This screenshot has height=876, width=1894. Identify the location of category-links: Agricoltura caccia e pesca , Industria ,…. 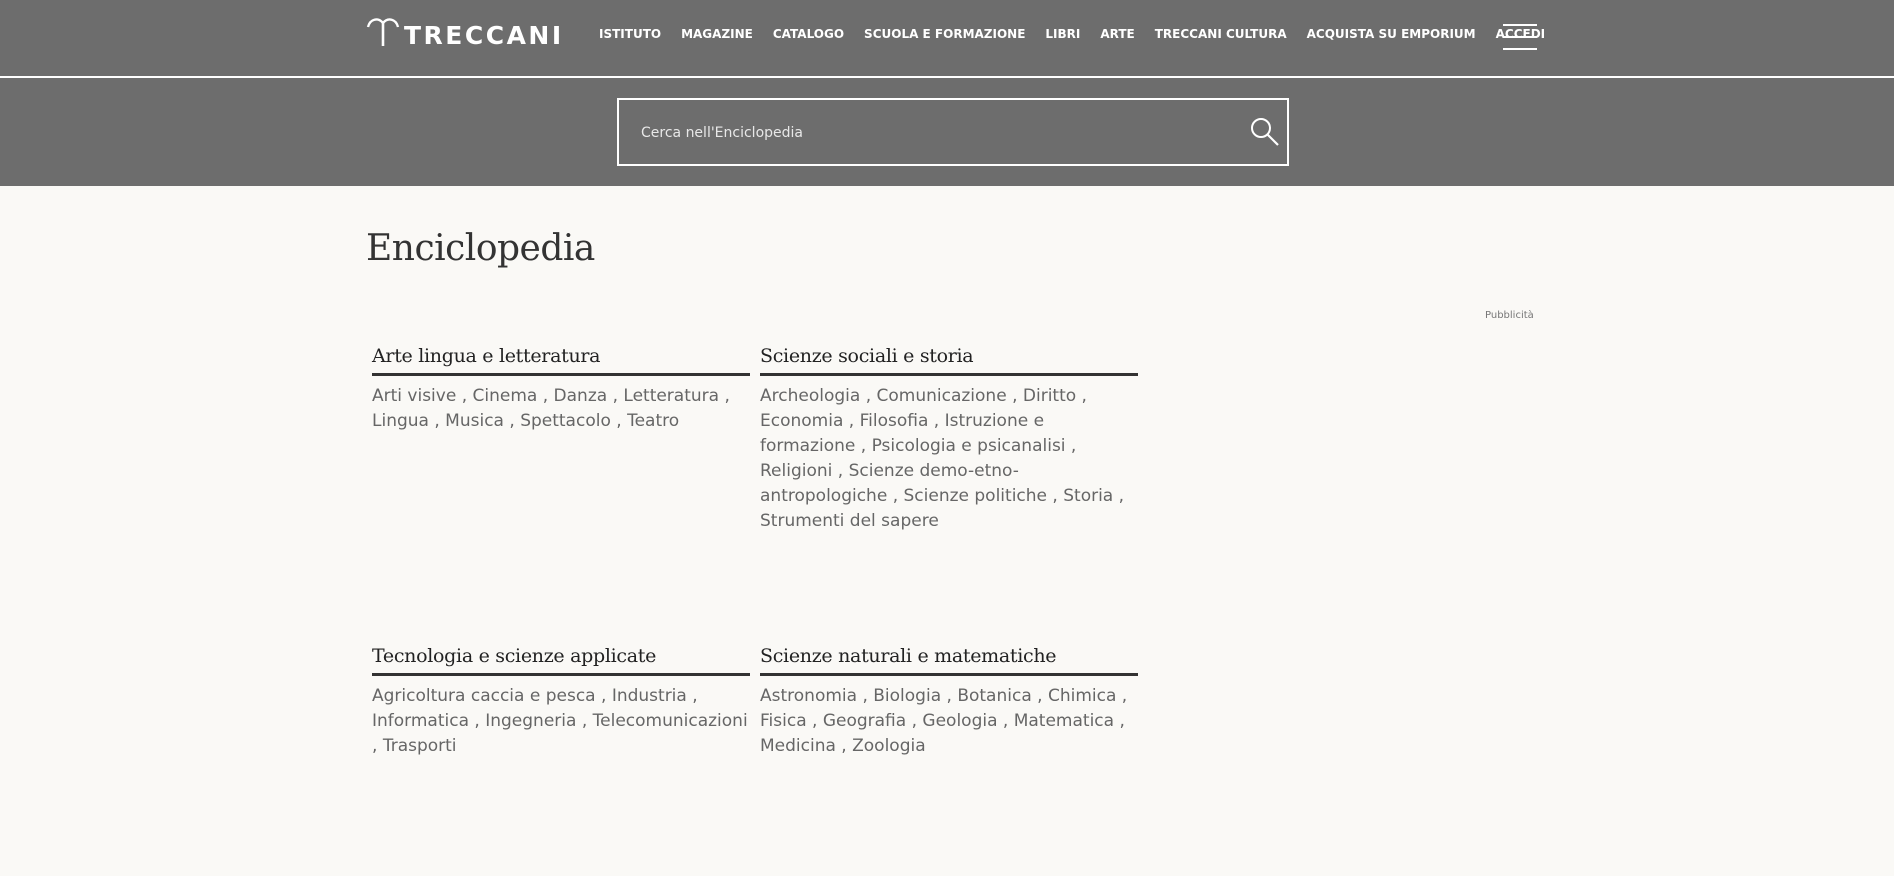
(561, 721).